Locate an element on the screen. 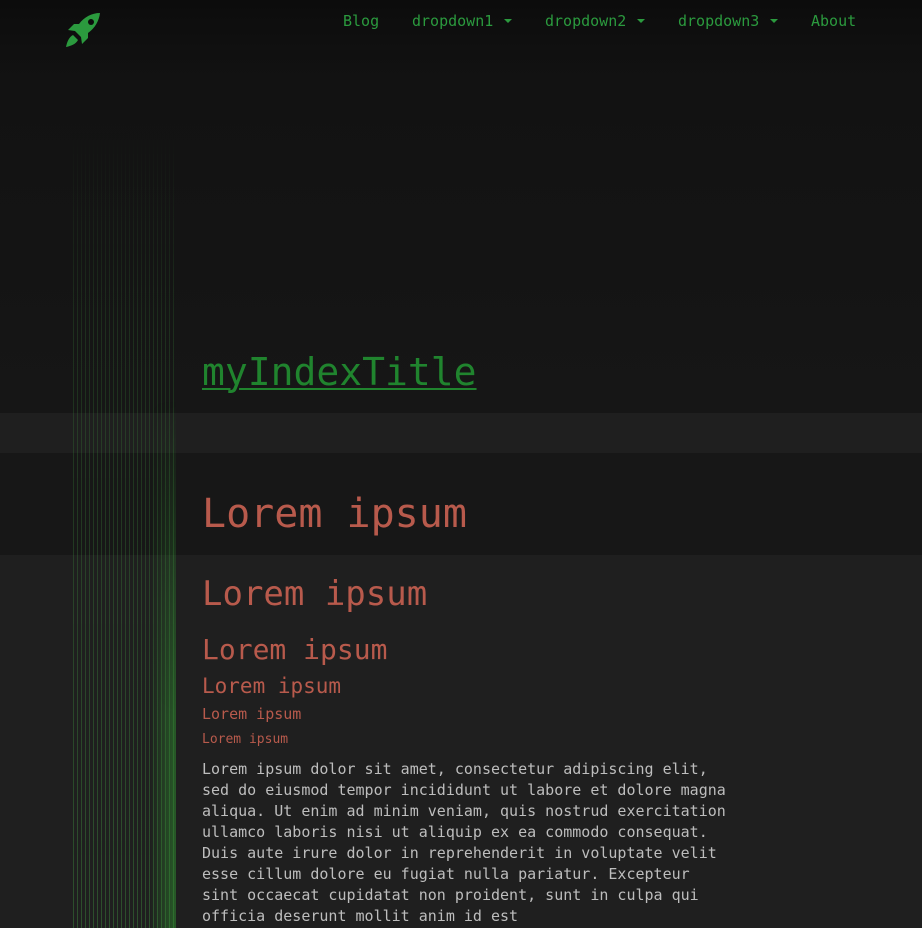  nav-blog-label: Blog is located at coordinates (361, 21).